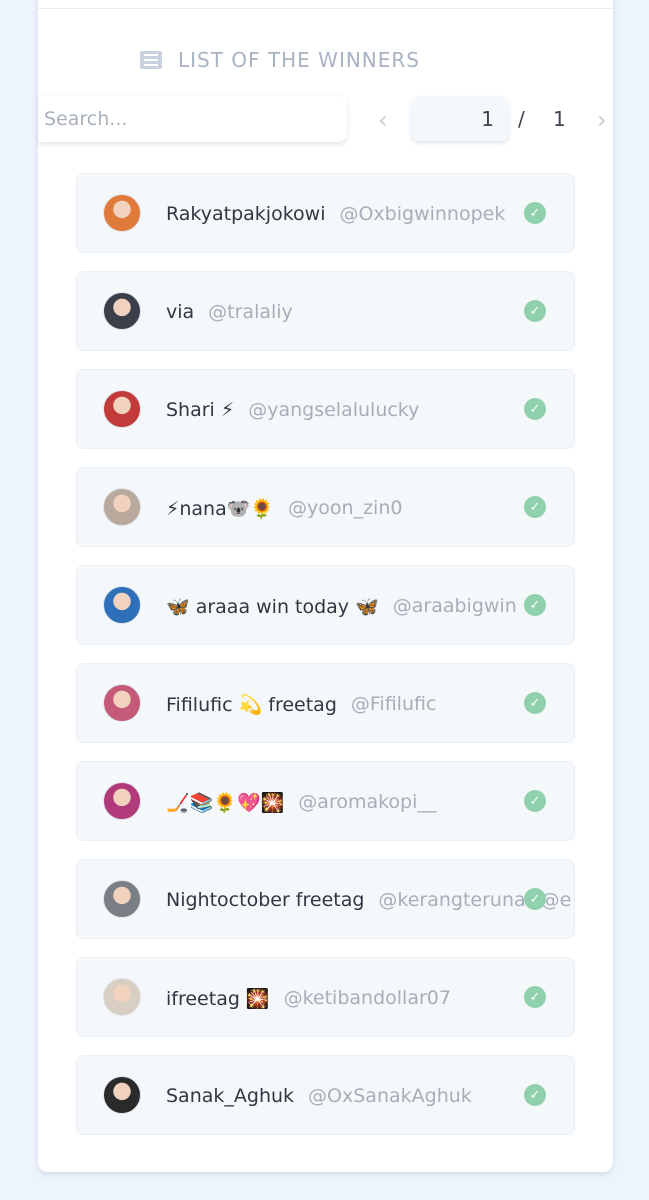 This screenshot has width=649, height=1200. What do you see at coordinates (151, 60) in the screenshot?
I see `list-icon` at bounding box center [151, 60].